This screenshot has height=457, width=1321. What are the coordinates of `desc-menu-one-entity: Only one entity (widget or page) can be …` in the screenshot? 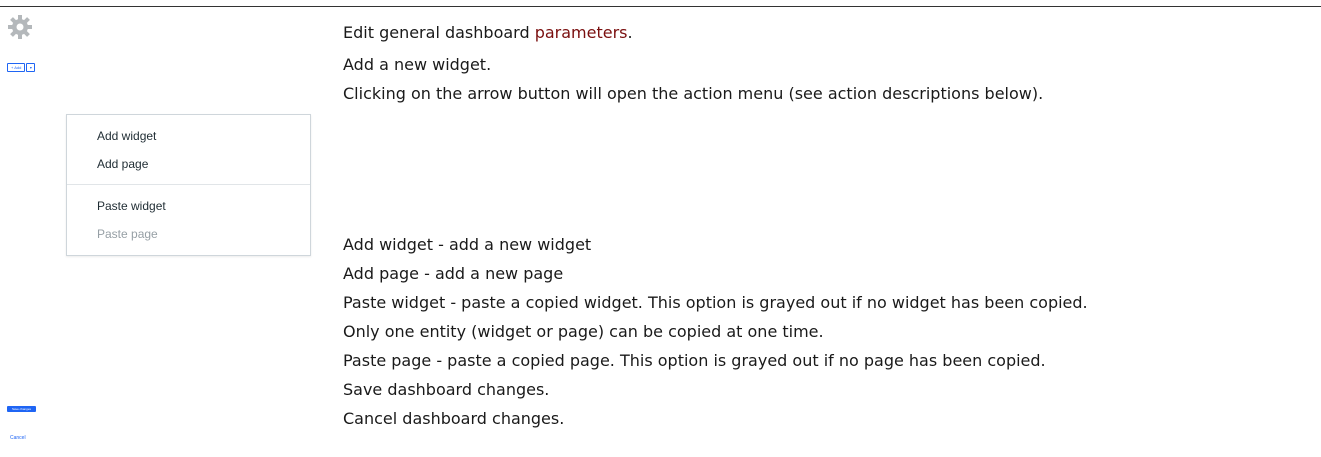 It's located at (583, 331).